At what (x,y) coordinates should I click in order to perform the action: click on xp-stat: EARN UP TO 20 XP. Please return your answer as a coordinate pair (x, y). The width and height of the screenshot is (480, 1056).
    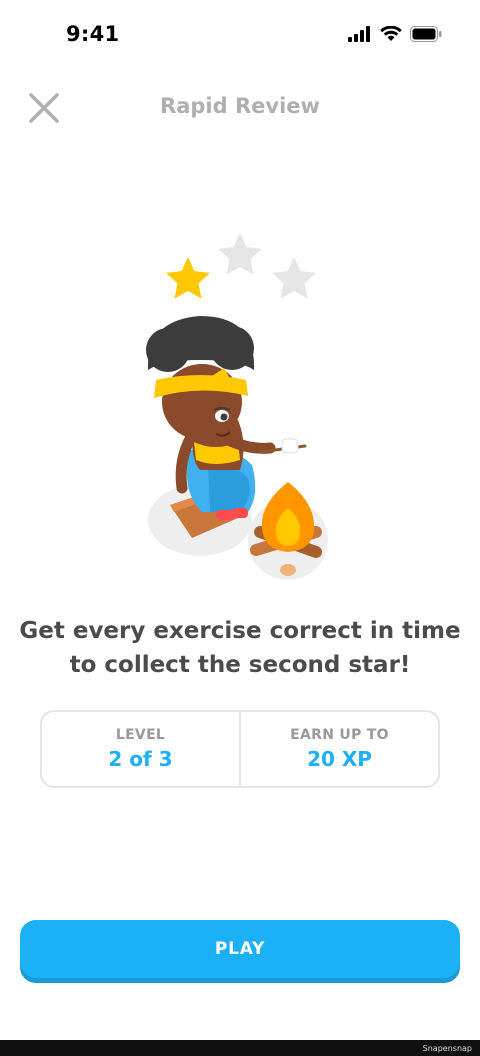
    Looking at the image, I should click on (338, 749).